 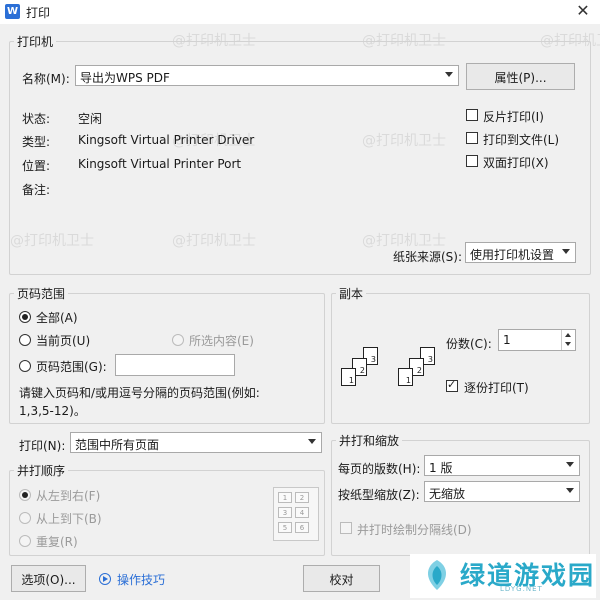 What do you see at coordinates (537, 340) in the screenshot?
I see `copies-count-input: 1` at bounding box center [537, 340].